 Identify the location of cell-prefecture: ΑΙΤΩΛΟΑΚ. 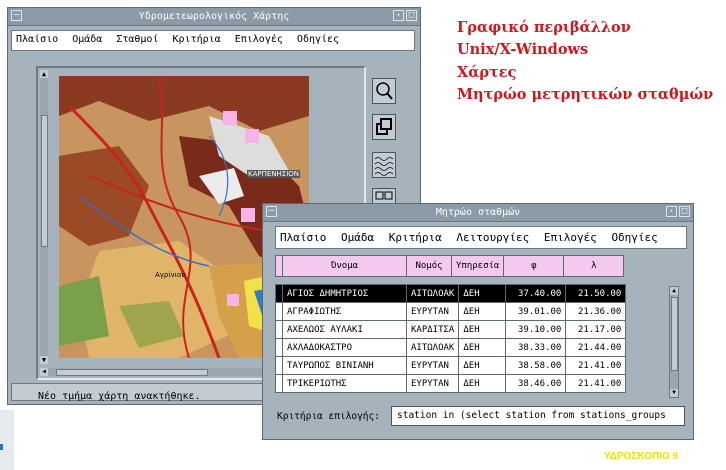
(432, 293).